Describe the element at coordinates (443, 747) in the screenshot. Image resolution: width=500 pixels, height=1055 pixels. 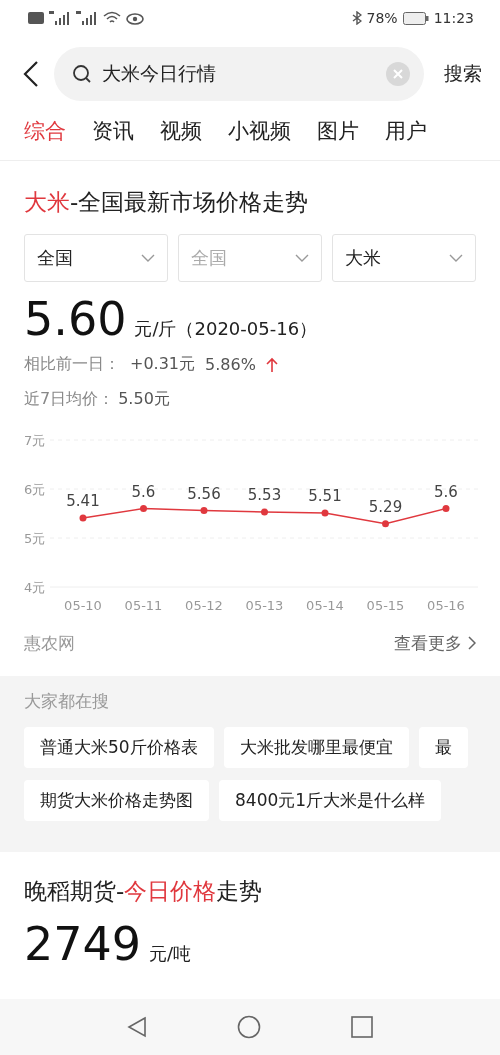
I see `search-suggestion: 最` at that location.